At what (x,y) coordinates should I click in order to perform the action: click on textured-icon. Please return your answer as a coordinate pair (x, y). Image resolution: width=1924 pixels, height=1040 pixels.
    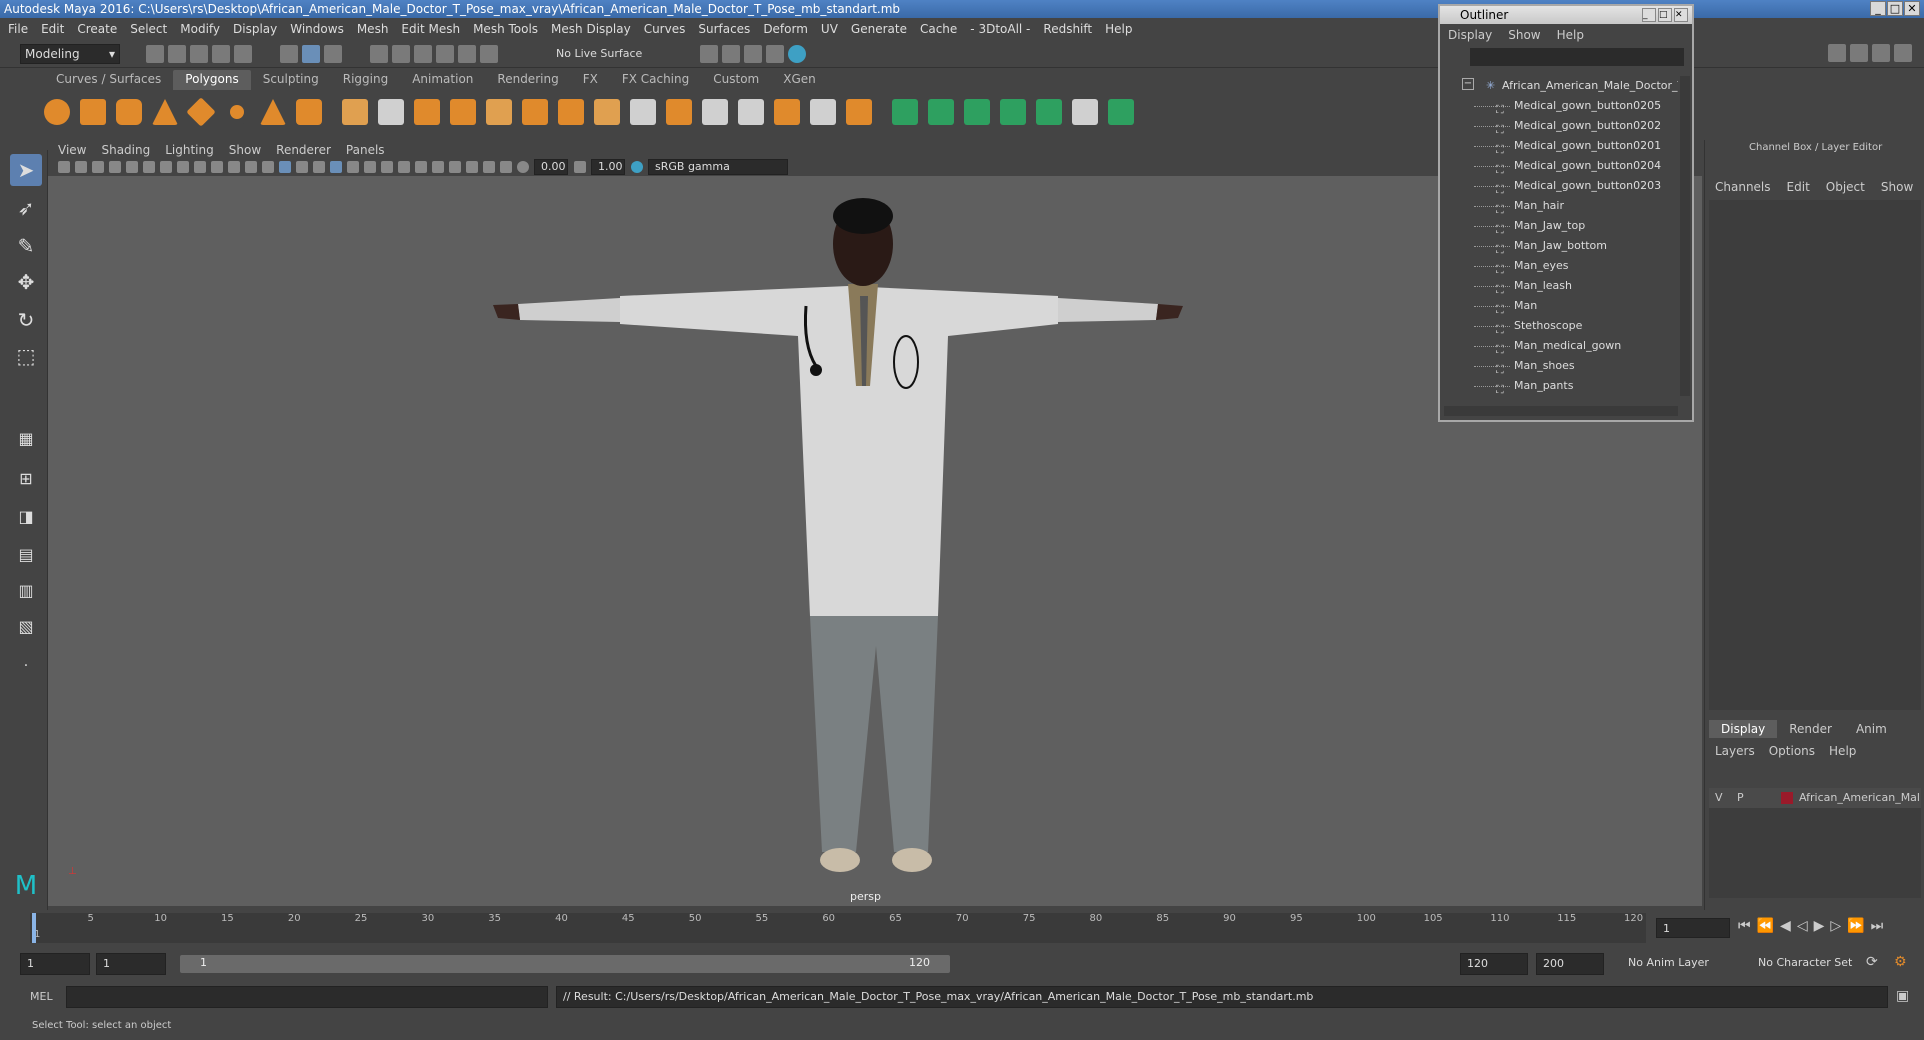
    Looking at the image, I should click on (336, 167).